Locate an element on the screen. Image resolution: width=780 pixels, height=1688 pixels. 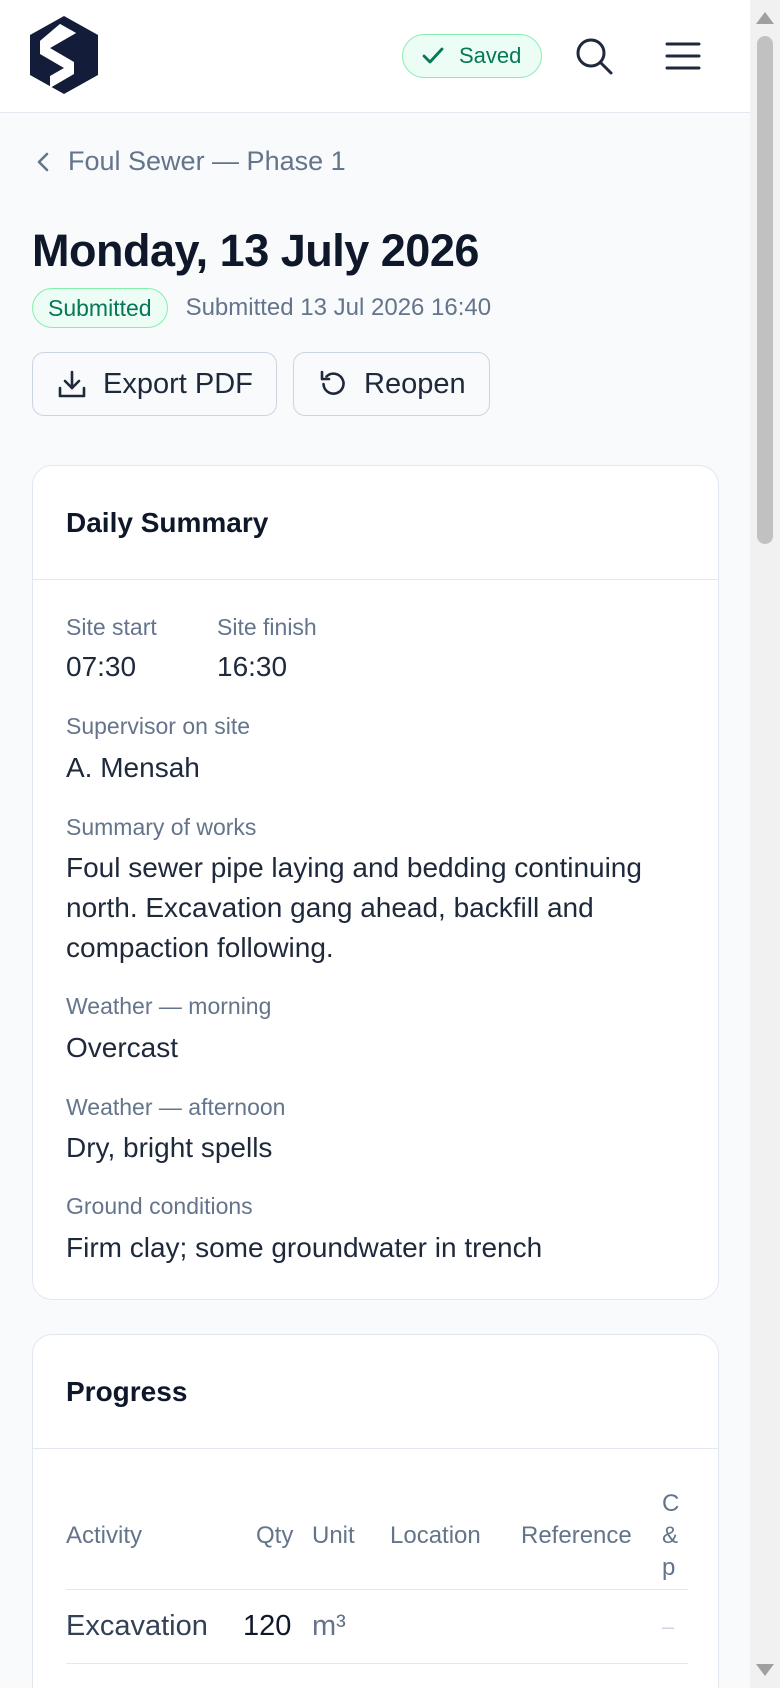
rotate-ccw-icon is located at coordinates (332, 382).